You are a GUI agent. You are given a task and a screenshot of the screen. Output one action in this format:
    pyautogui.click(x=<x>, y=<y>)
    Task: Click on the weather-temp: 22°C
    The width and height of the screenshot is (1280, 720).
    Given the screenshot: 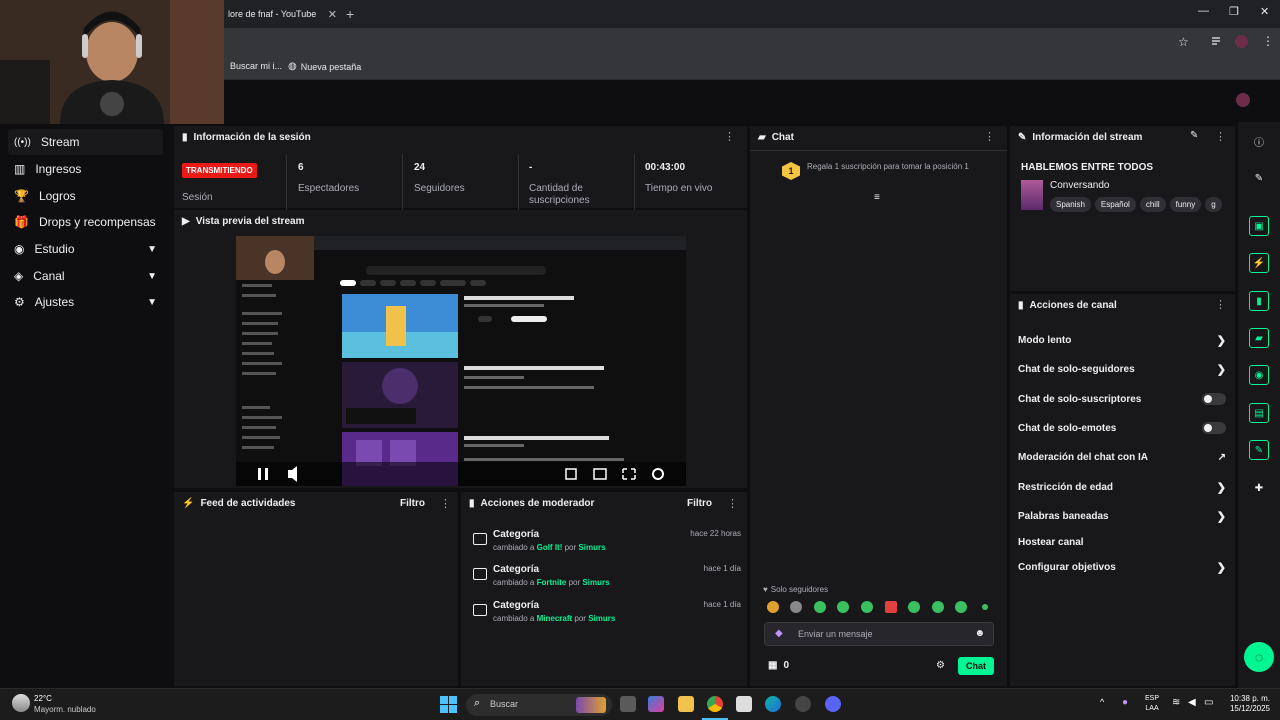 What is the action you would take?
    pyautogui.click(x=43, y=698)
    